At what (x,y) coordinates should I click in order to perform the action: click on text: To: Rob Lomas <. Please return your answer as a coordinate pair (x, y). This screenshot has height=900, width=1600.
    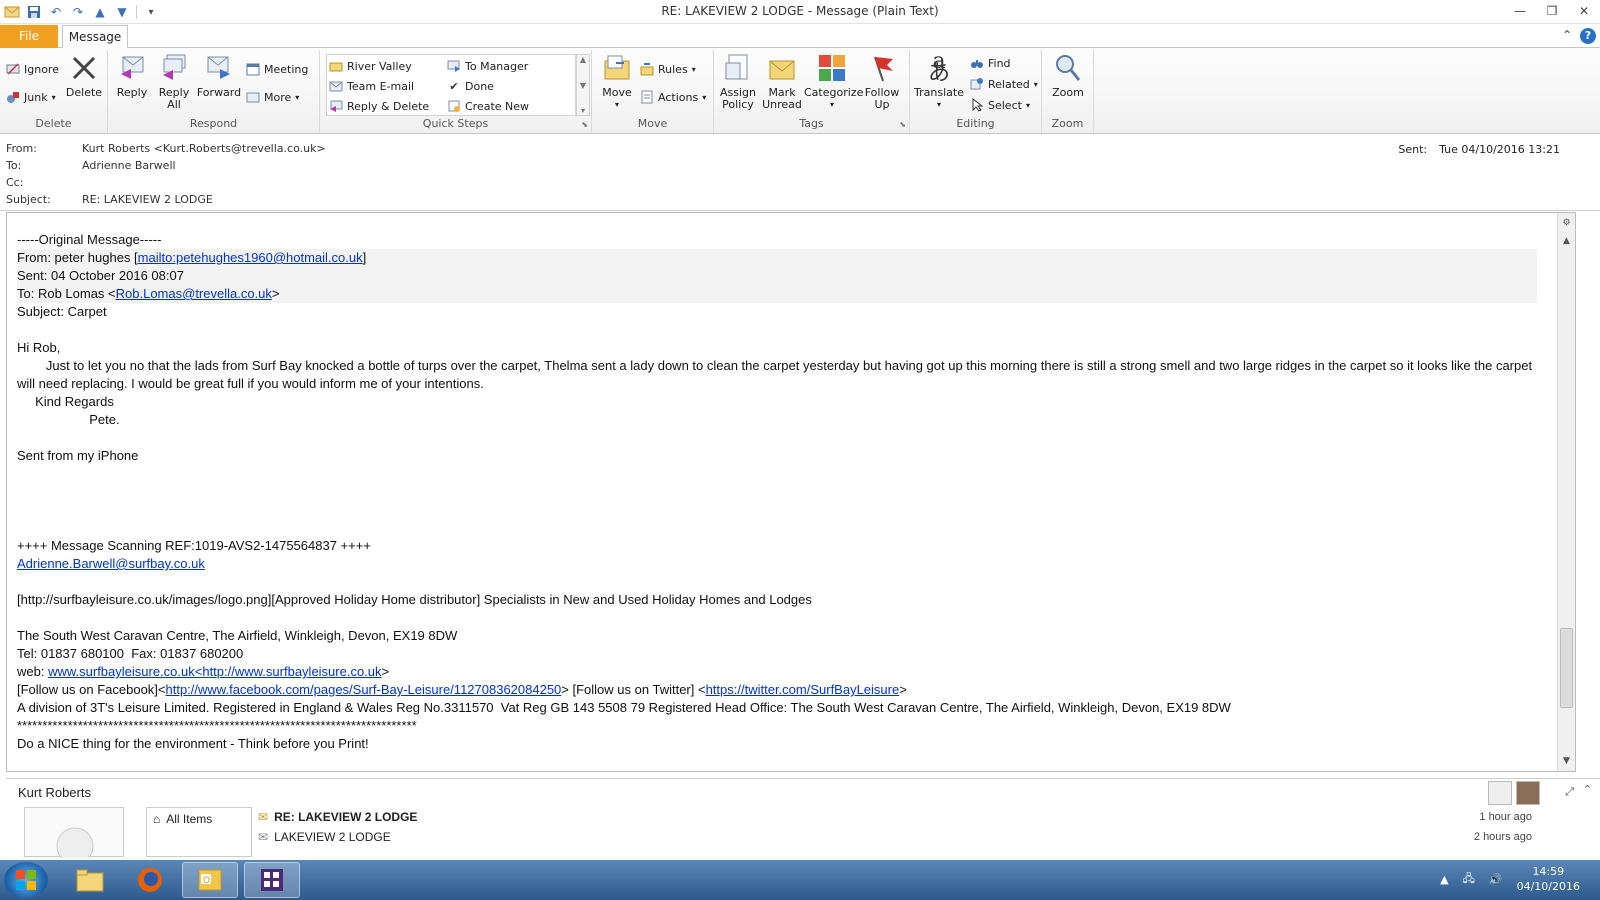
    Looking at the image, I should click on (66, 293).